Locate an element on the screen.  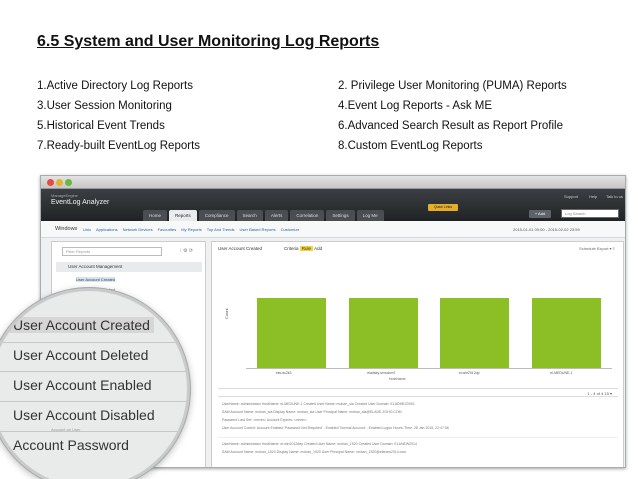
list-item: 4.Event Log Reports - Ask ME is located at coordinates (415, 106).